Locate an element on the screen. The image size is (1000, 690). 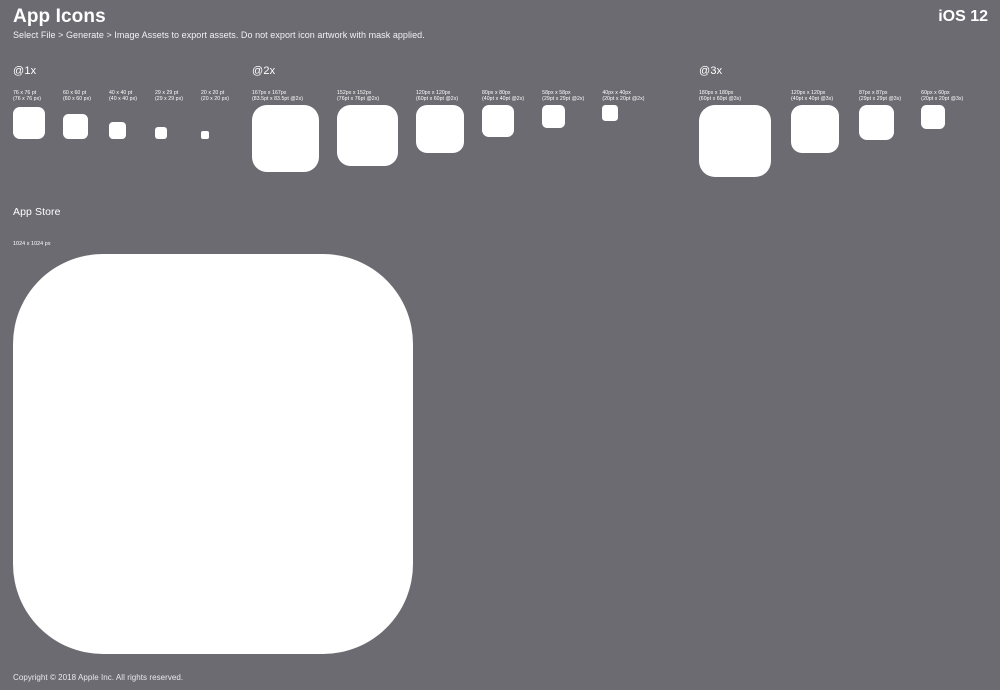
icon-size-pixels: (60 x 60 px) is located at coordinates (77, 99).